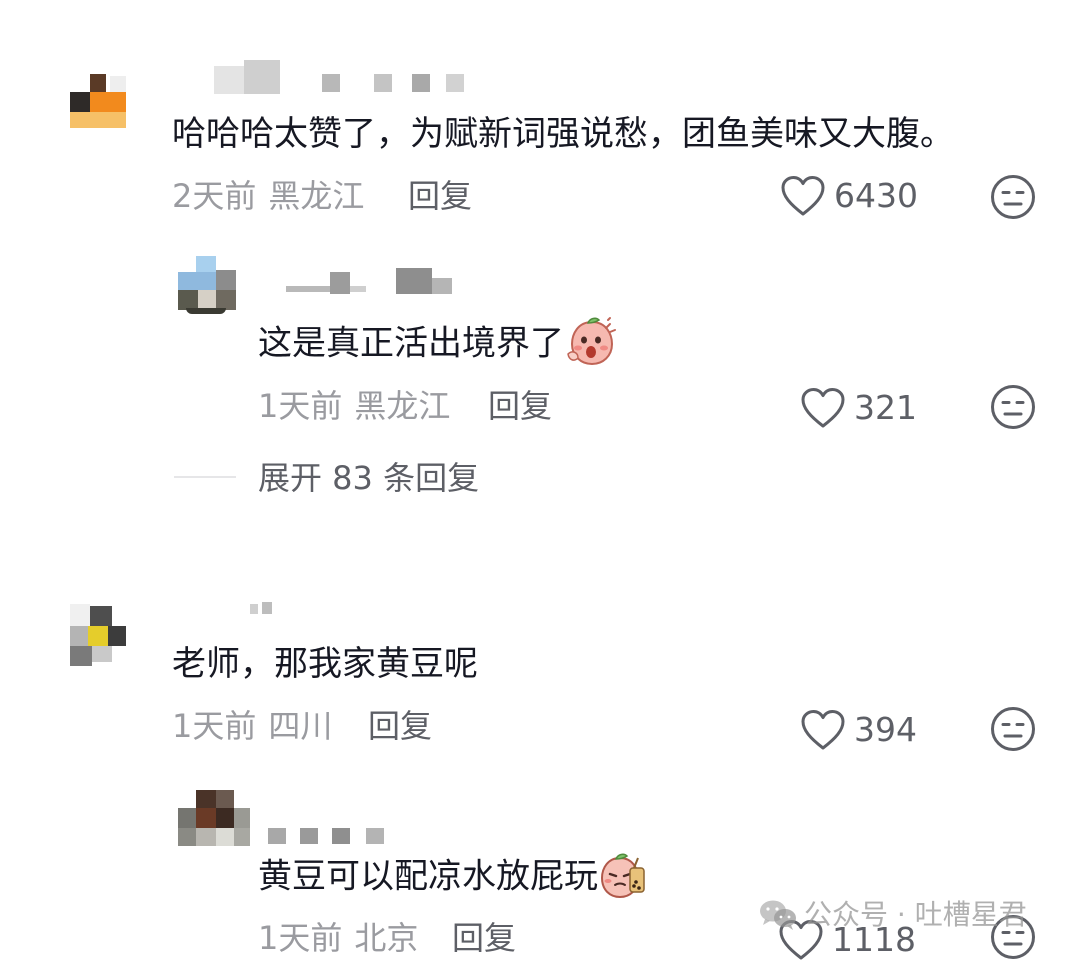  What do you see at coordinates (778, 915) in the screenshot?
I see `wechat-icon` at bounding box center [778, 915].